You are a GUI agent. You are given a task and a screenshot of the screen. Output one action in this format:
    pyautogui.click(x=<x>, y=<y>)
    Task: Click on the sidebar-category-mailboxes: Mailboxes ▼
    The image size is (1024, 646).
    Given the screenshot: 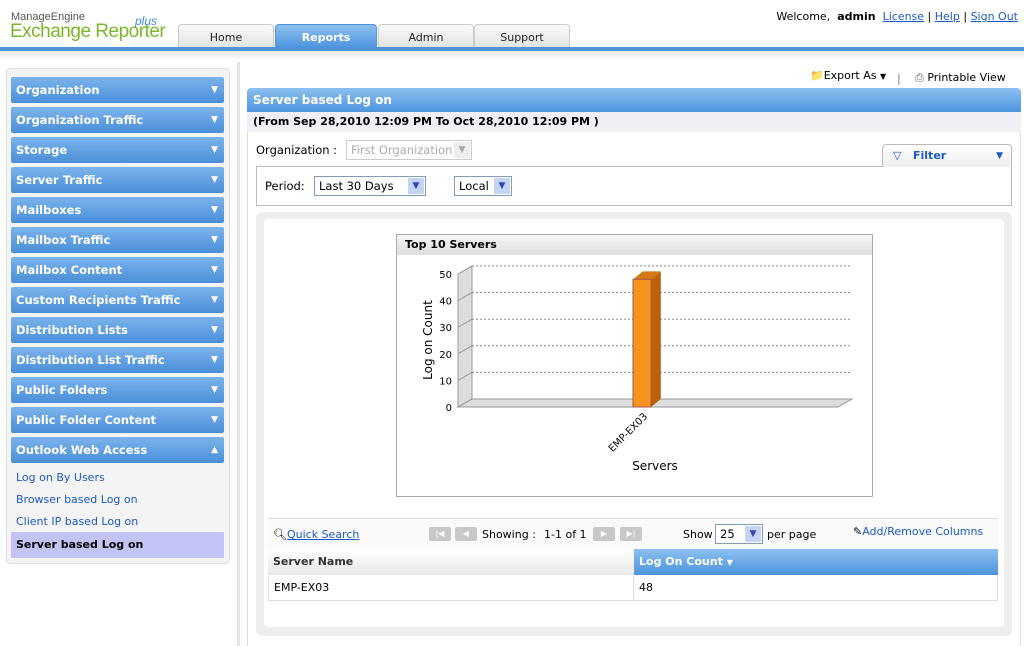 What is the action you would take?
    pyautogui.click(x=117, y=210)
    